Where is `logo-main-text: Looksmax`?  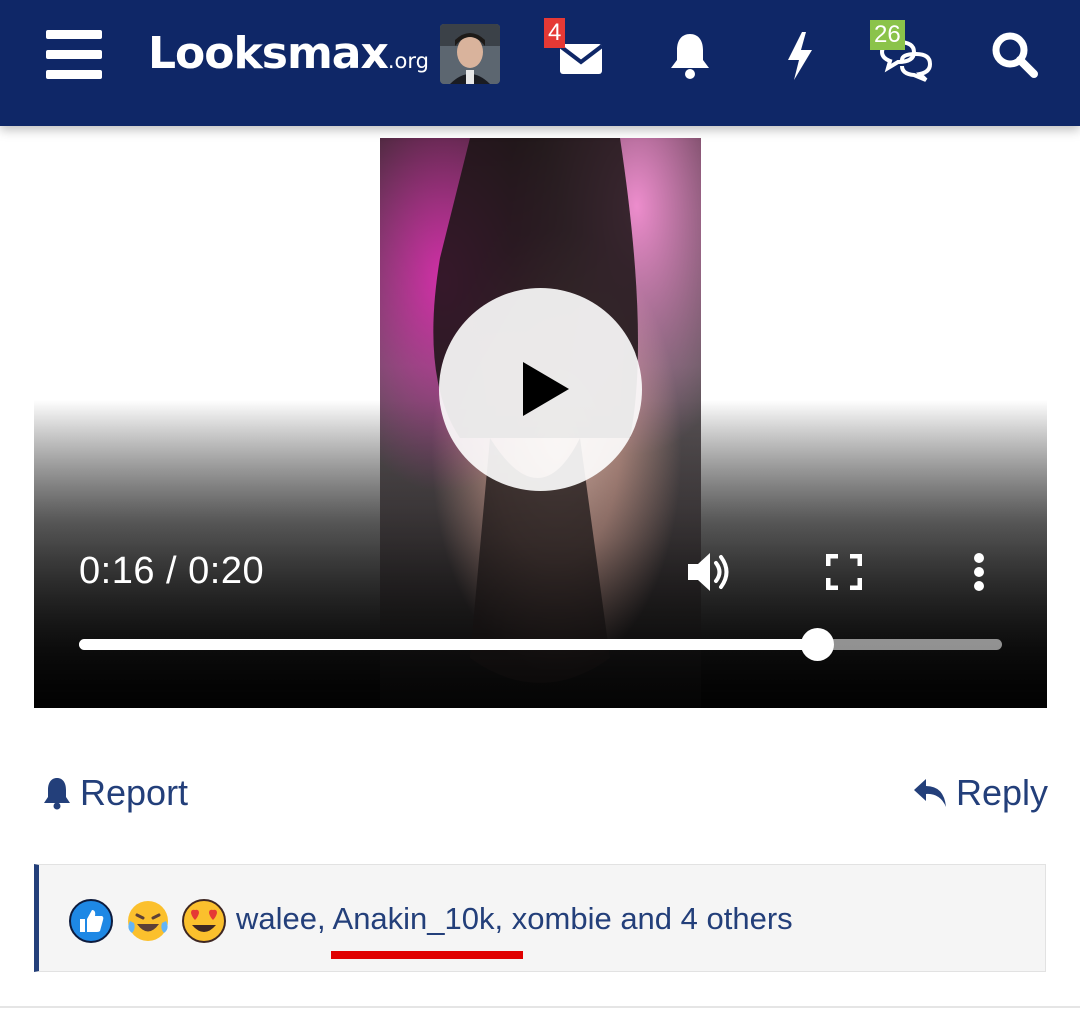 logo-main-text: Looksmax is located at coordinates (268, 53).